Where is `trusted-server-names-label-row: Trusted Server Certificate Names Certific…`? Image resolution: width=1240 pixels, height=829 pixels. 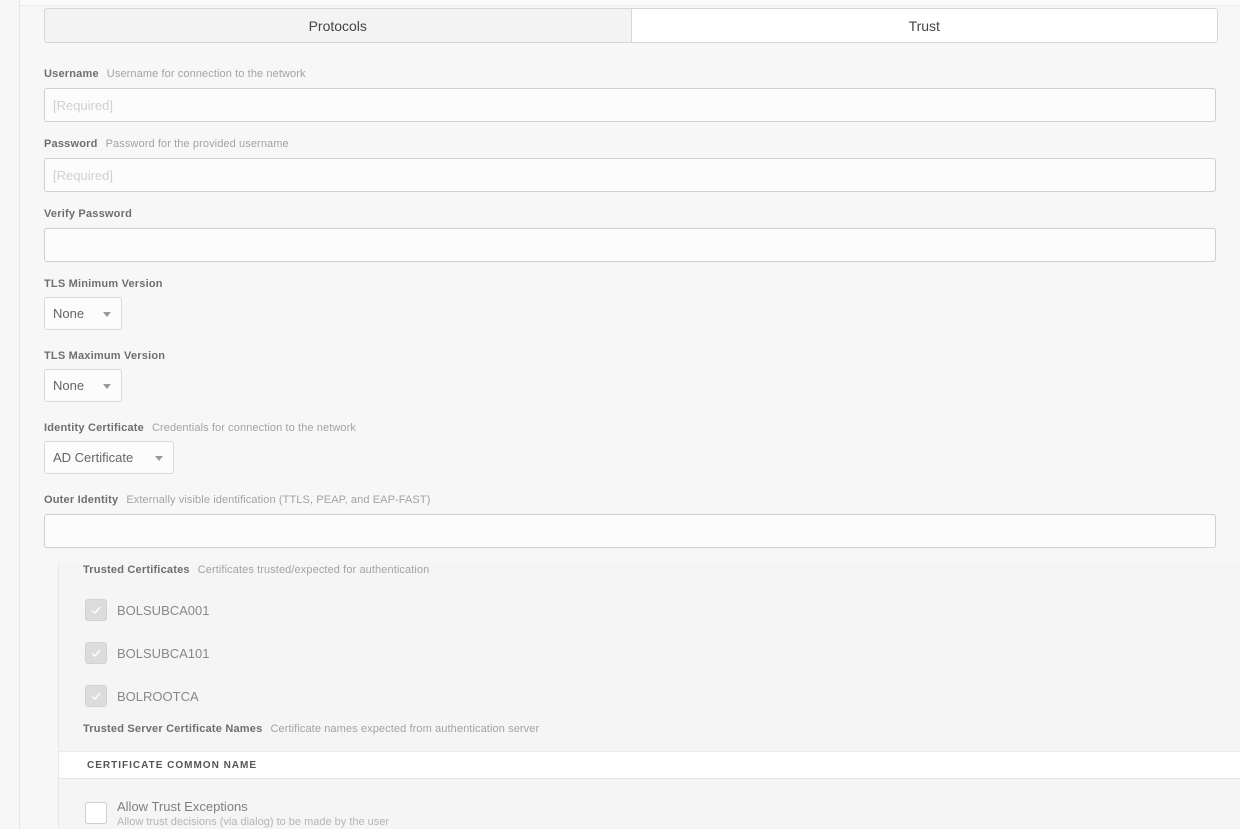 trusted-server-names-label-row: Trusted Server Certificate Names Certific… is located at coordinates (311, 729).